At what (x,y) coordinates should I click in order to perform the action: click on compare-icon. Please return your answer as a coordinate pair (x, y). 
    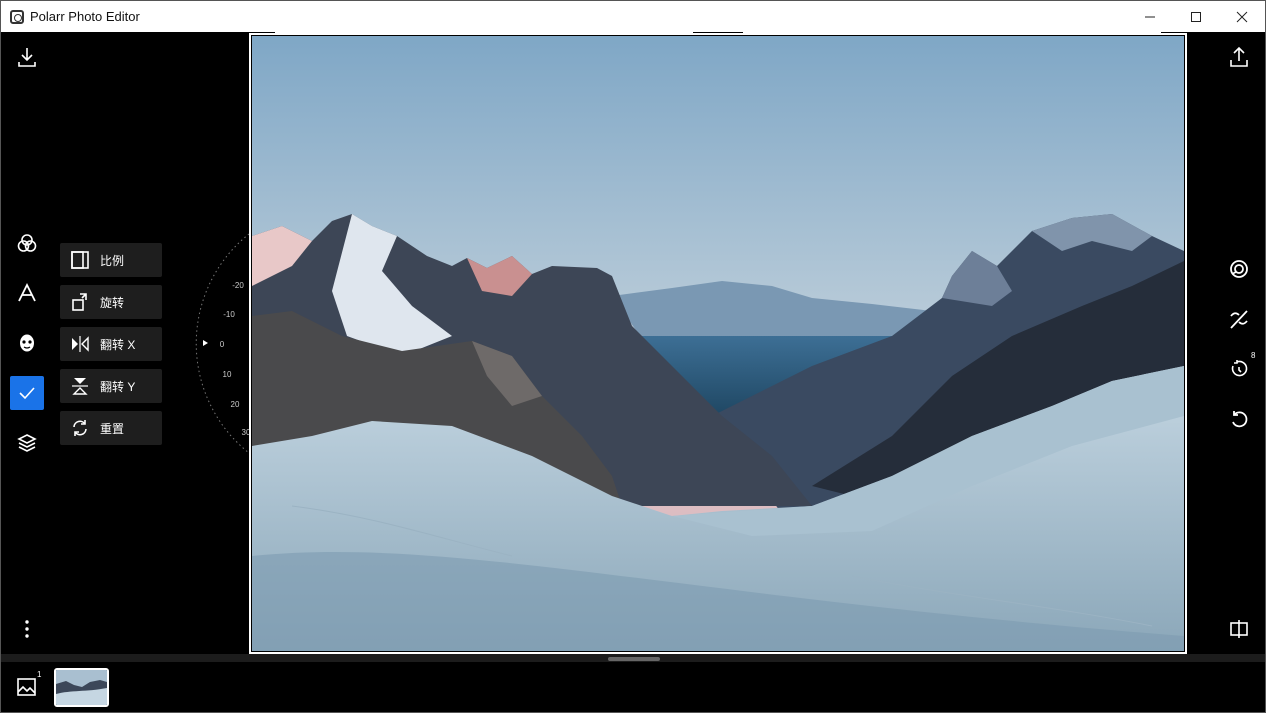
    Looking at the image, I should click on (1239, 629).